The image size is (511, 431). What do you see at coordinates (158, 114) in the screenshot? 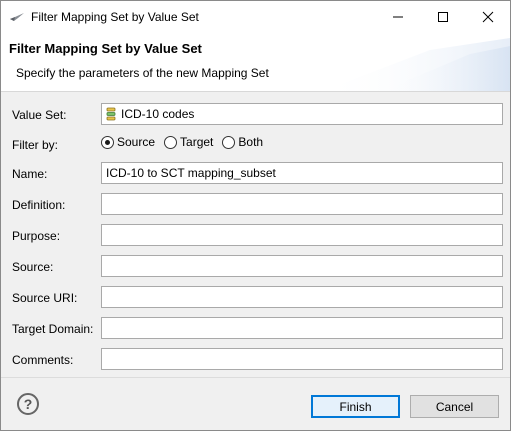
I see `value-set-value: ICD-10 codes` at bounding box center [158, 114].